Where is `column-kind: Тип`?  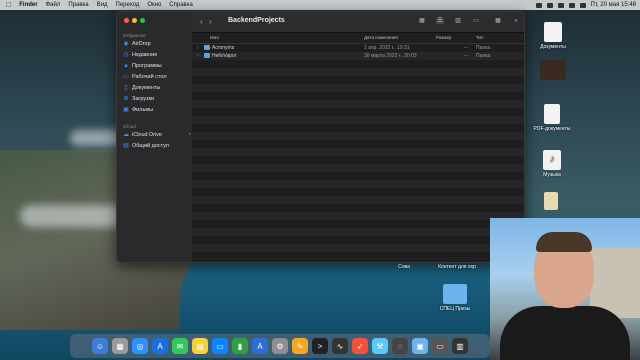 column-kind: Тип is located at coordinates (480, 37).